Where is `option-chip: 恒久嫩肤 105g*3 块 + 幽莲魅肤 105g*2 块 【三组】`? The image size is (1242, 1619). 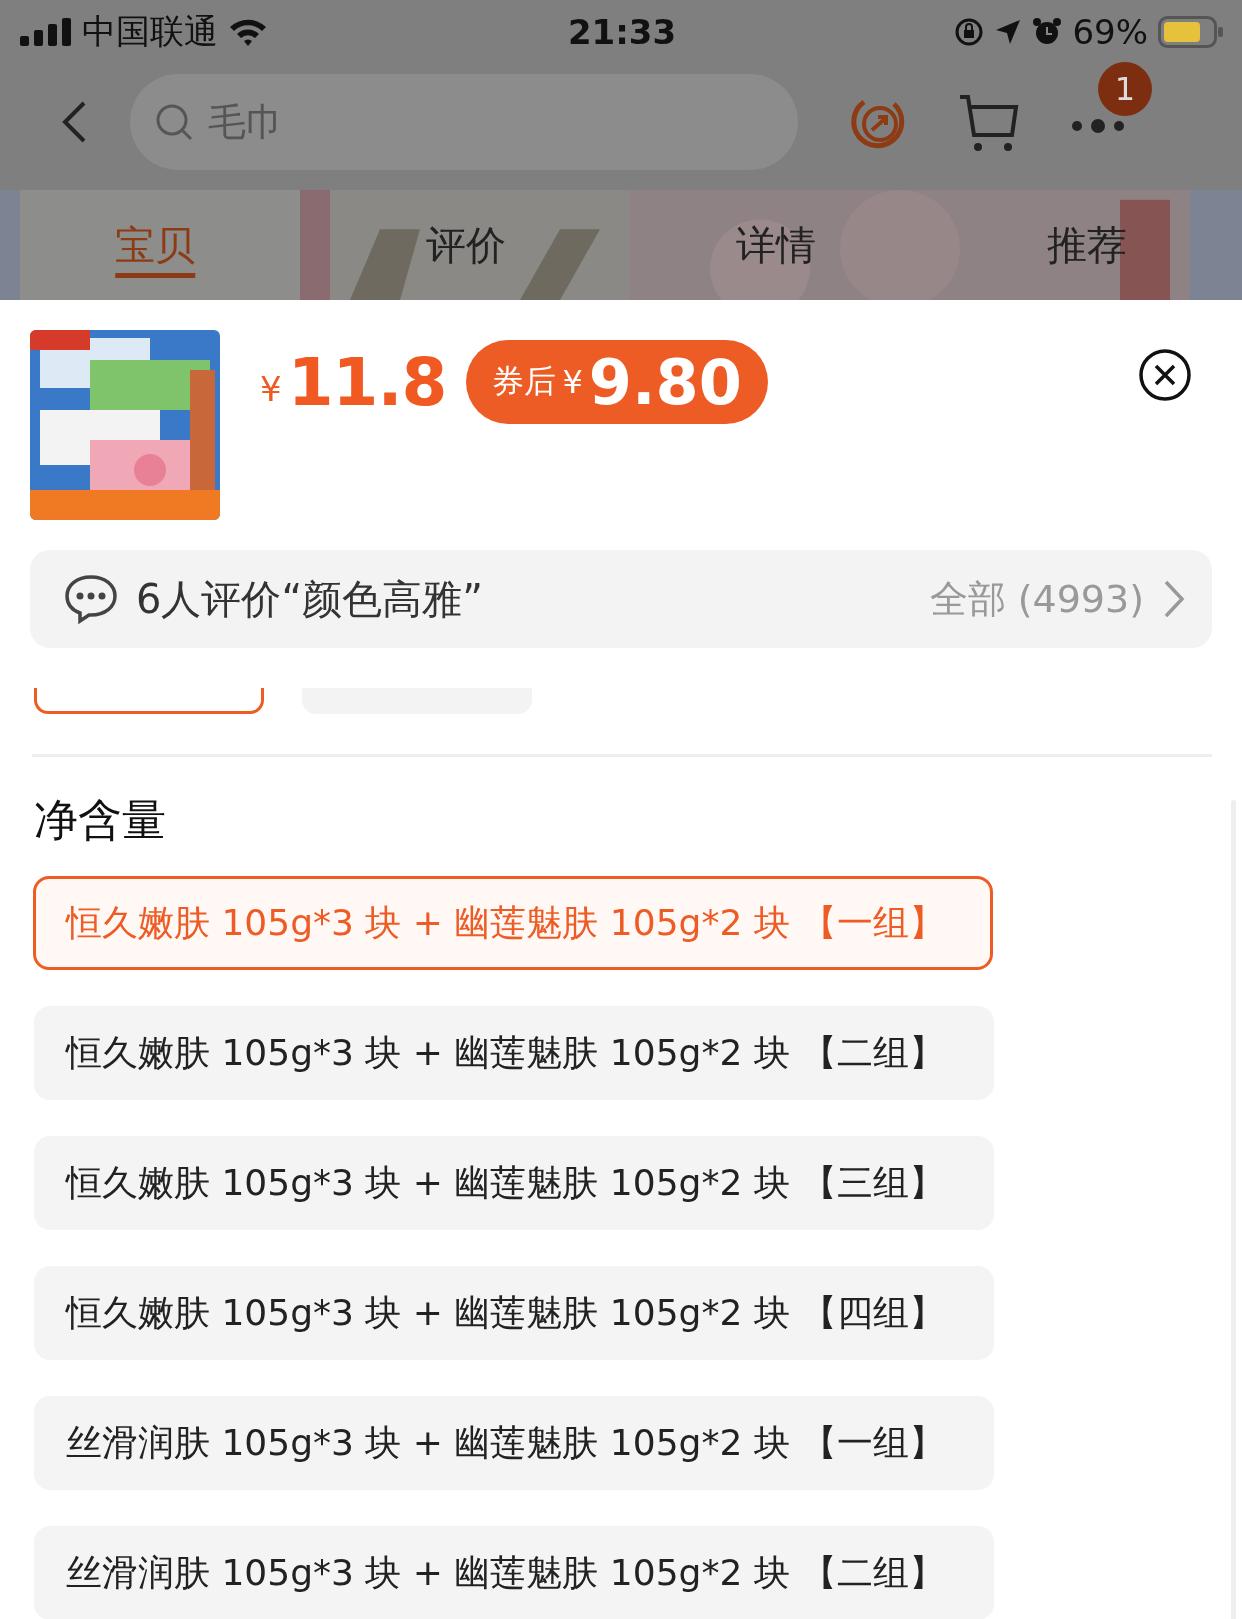 option-chip: 恒久嫩肤 105g*3 块 + 幽莲魅肤 105g*2 块 【三组】 is located at coordinates (514, 1183).